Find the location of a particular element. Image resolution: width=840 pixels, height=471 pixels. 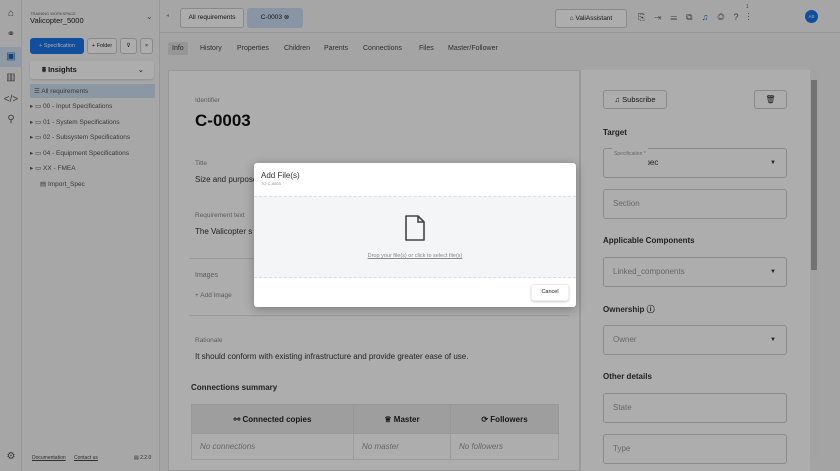

dialog-title: Add File(s) is located at coordinates (280, 175).